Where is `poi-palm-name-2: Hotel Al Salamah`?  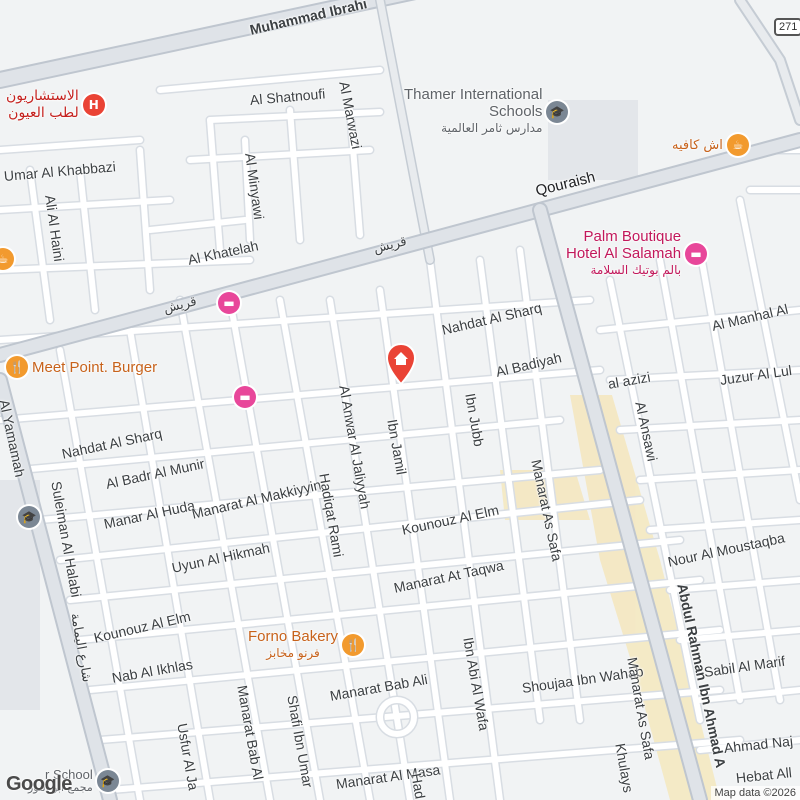
poi-palm-name-2: Hotel Al Salamah is located at coordinates (624, 253).